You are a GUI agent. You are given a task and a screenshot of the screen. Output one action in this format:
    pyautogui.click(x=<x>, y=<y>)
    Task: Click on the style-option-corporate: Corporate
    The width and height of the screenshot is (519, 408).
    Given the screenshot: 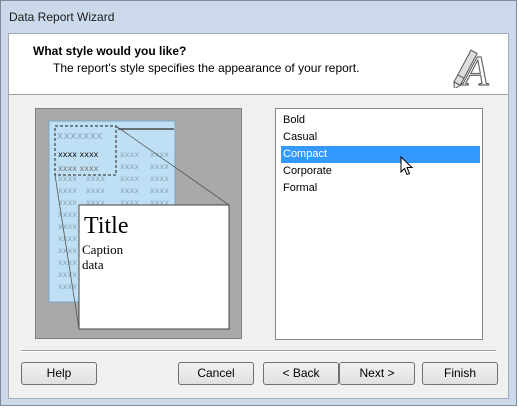 What is the action you would take?
    pyautogui.click(x=380, y=171)
    